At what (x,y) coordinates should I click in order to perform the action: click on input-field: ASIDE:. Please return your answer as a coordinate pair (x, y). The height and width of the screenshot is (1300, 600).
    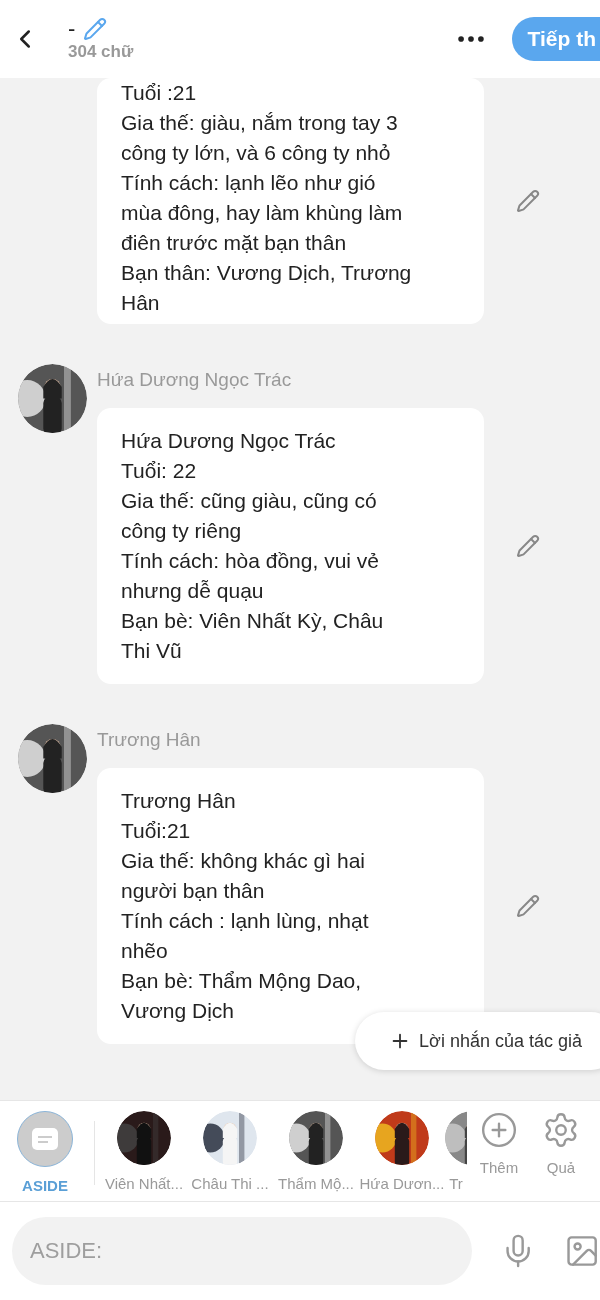
    Looking at the image, I should click on (242, 1251).